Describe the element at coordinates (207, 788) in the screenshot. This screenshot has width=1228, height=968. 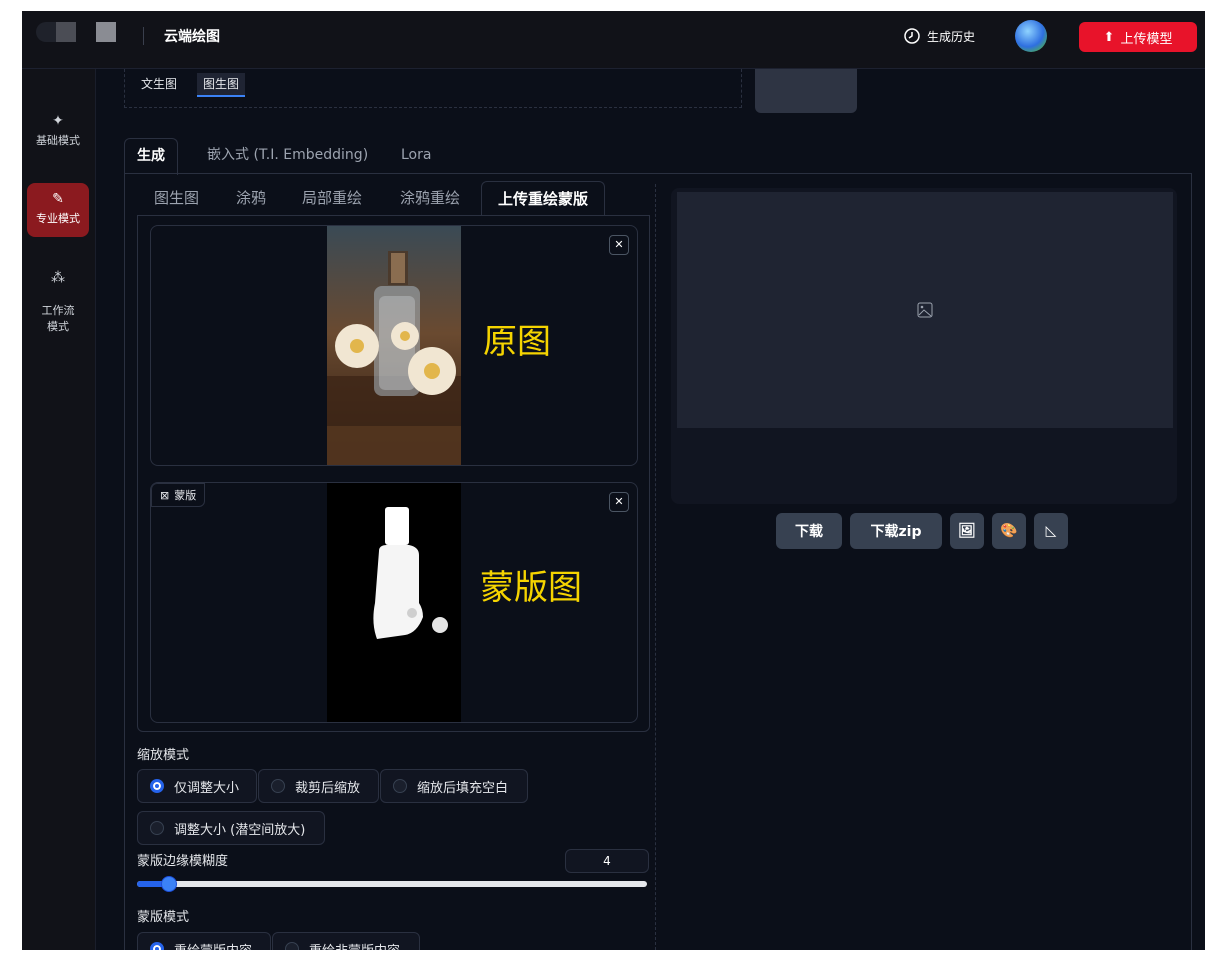
I see `radio-label: 仅调整大小` at that location.